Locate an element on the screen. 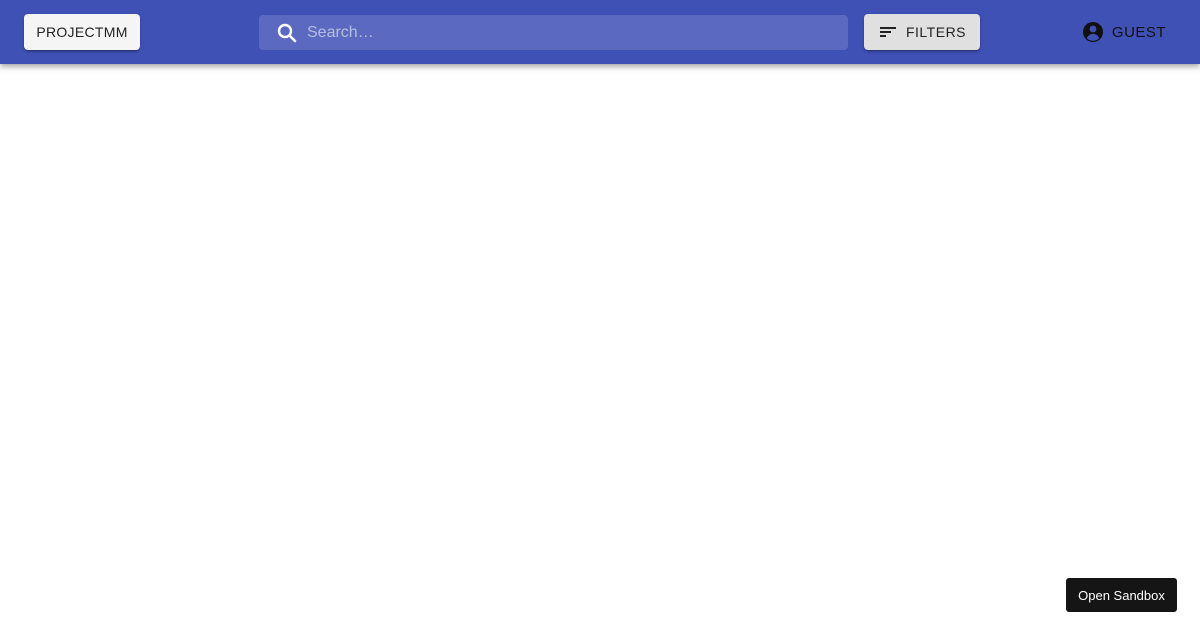 The image size is (1200, 630). search-bar is located at coordinates (553, 32).